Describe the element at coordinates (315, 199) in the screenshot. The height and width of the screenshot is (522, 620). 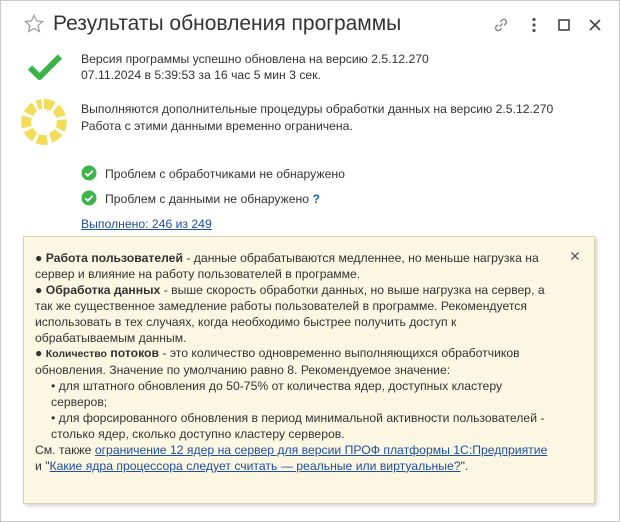
I see `help-button: ?` at that location.